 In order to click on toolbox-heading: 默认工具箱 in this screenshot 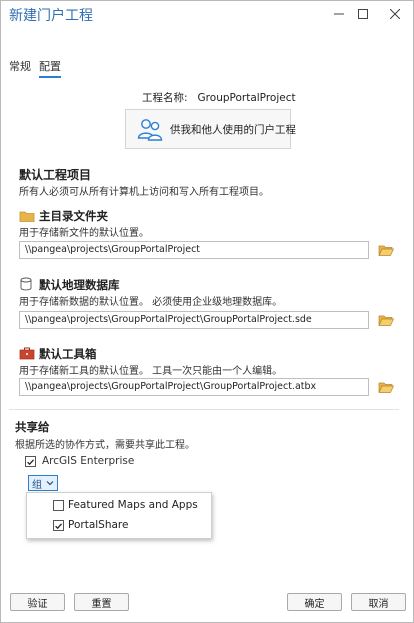, I will do `click(68, 354)`.